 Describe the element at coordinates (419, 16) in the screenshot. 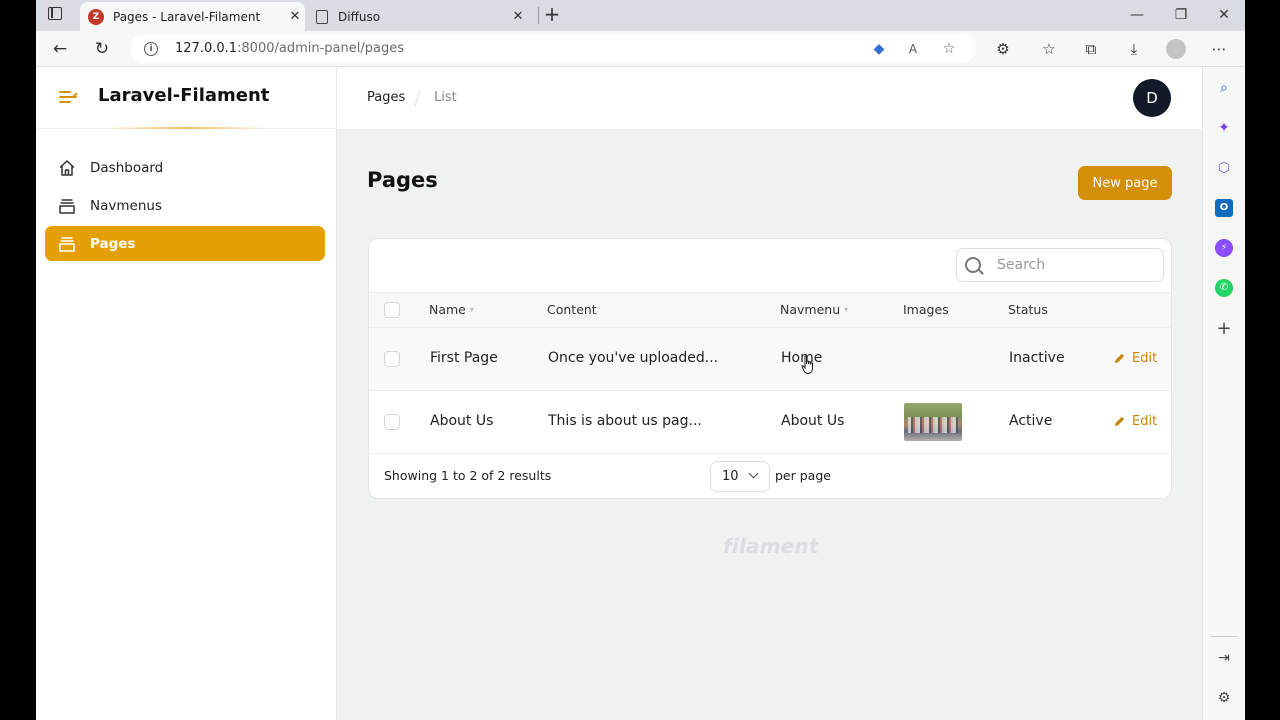

I see `tab-diffuso: Diffuso ✕` at that location.